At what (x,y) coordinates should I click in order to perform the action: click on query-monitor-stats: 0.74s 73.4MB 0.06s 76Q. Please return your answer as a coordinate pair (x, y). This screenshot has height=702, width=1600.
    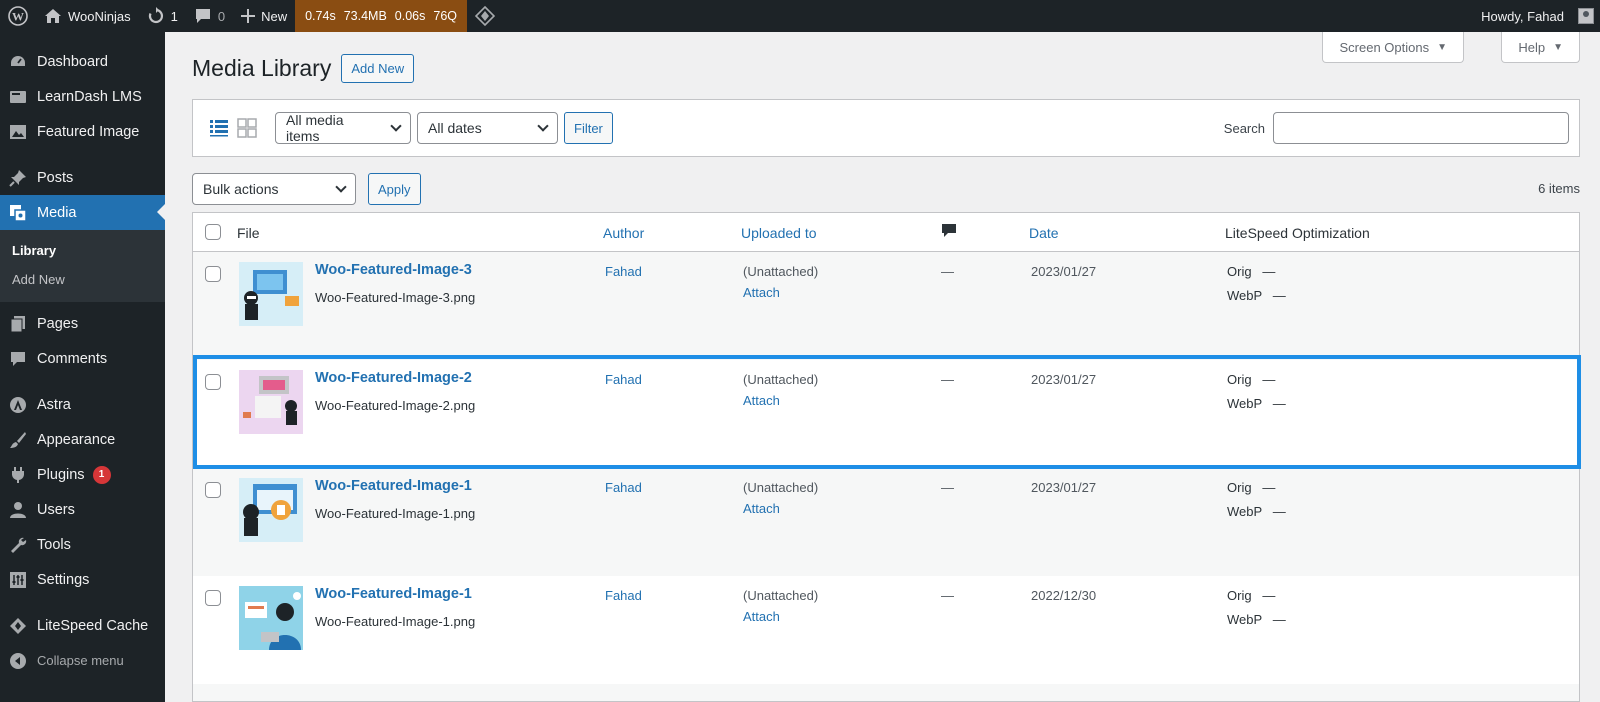
    Looking at the image, I should click on (381, 16).